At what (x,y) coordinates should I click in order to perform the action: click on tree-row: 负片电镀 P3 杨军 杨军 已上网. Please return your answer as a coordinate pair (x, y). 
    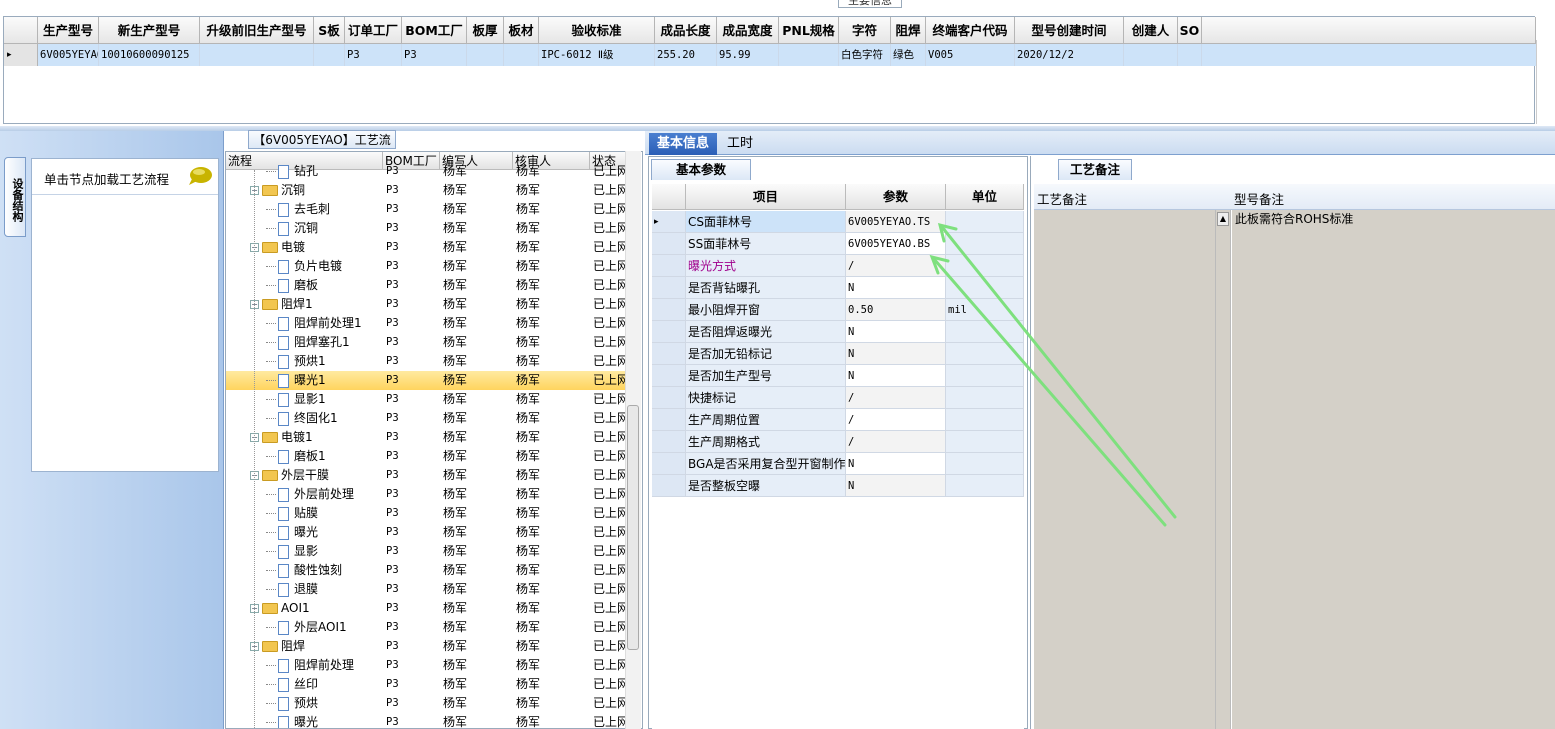
    Looking at the image, I should click on (427, 266).